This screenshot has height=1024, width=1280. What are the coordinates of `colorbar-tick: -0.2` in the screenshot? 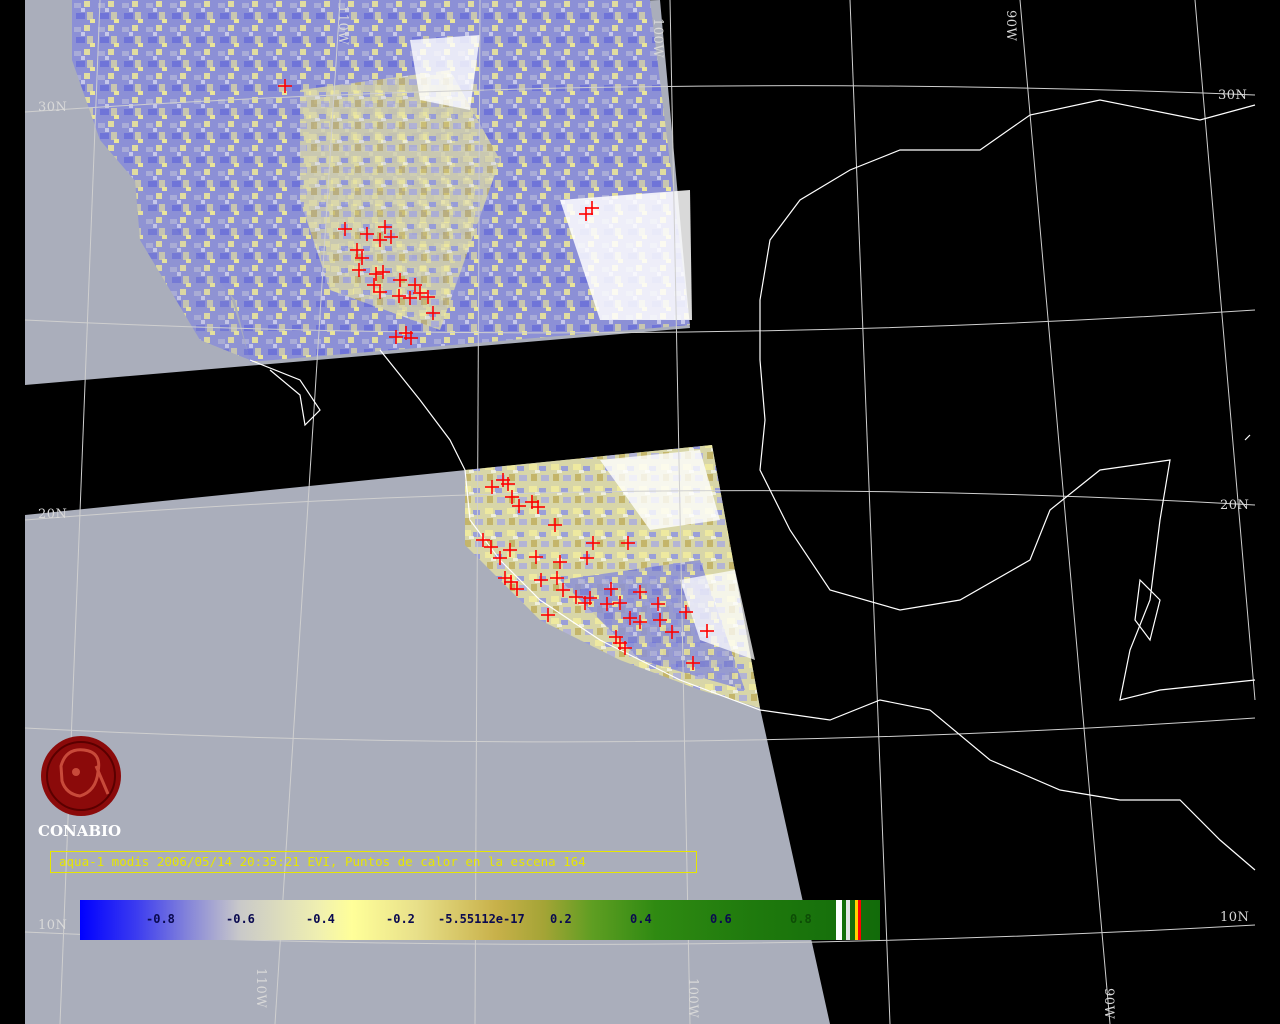 It's located at (400, 919).